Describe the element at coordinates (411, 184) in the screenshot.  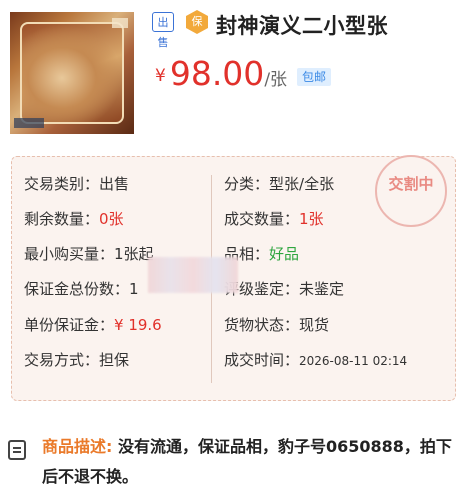
I see `stamp-text: 交割中` at that location.